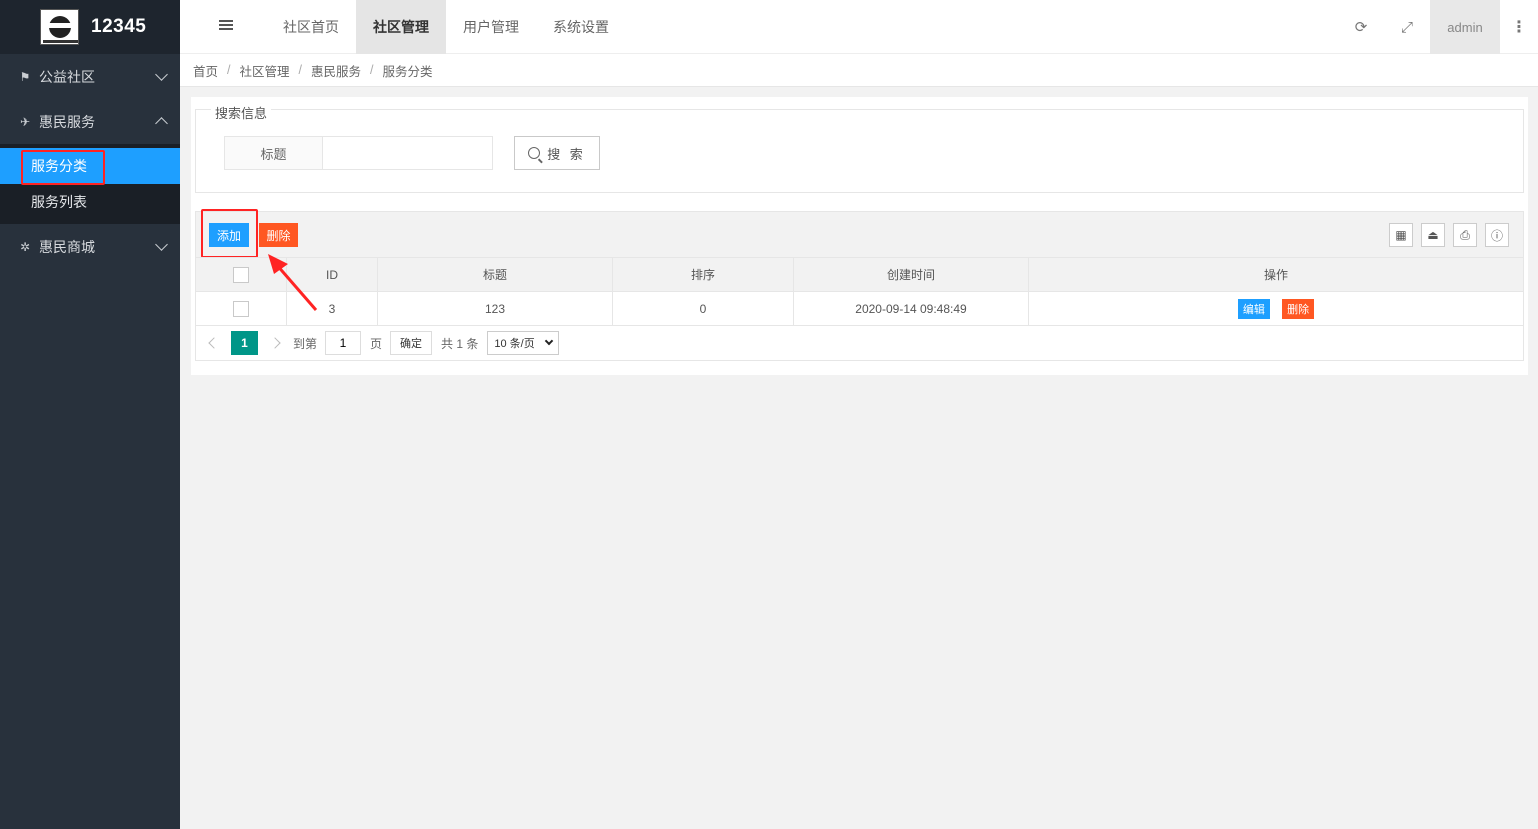 The image size is (1538, 829). I want to click on header-actions: ⟳ ⤢ admin ⋮, so click(1438, 27).